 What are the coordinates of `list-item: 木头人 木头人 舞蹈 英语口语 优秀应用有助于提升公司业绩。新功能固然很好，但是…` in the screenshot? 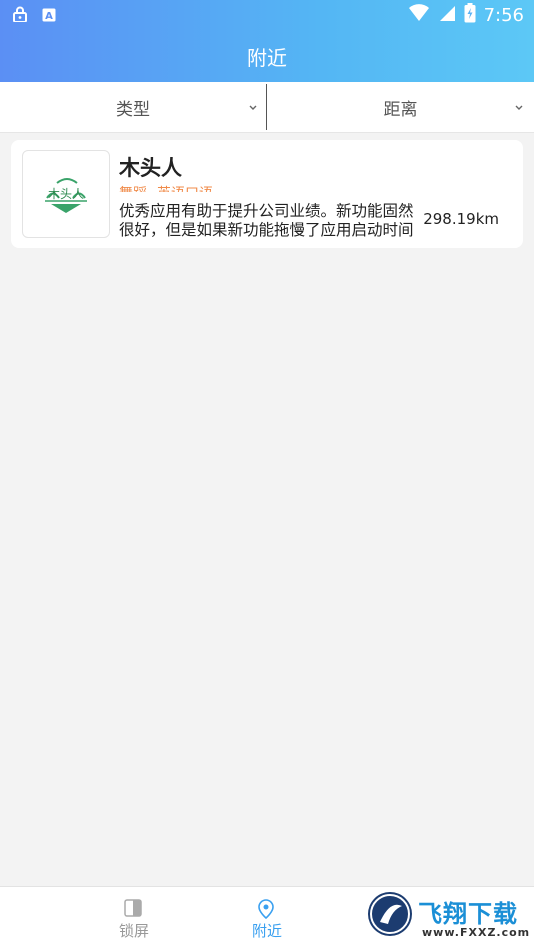 It's located at (267, 194).